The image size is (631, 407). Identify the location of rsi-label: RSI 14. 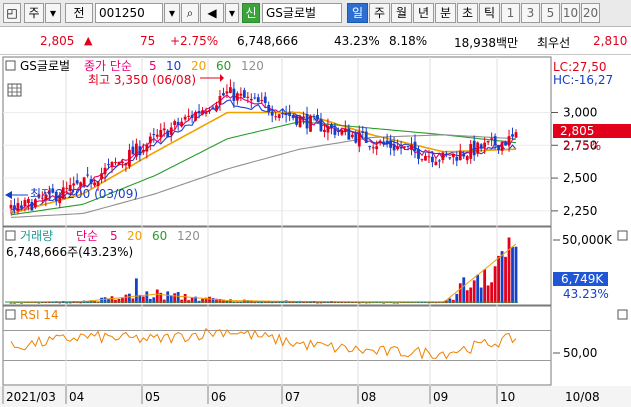
(39, 315).